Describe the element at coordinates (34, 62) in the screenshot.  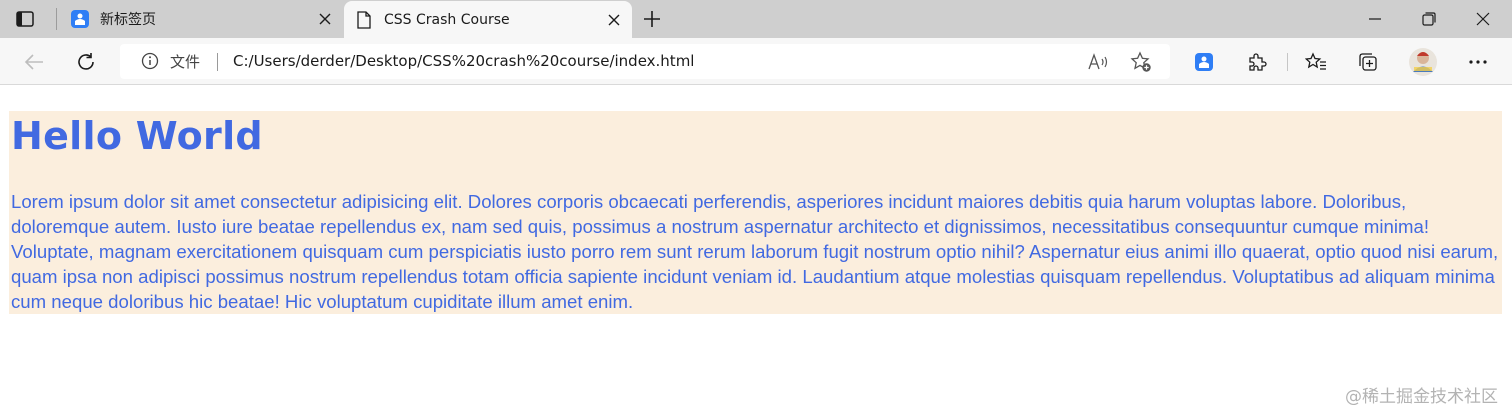
I see `back-arrow-icon` at that location.